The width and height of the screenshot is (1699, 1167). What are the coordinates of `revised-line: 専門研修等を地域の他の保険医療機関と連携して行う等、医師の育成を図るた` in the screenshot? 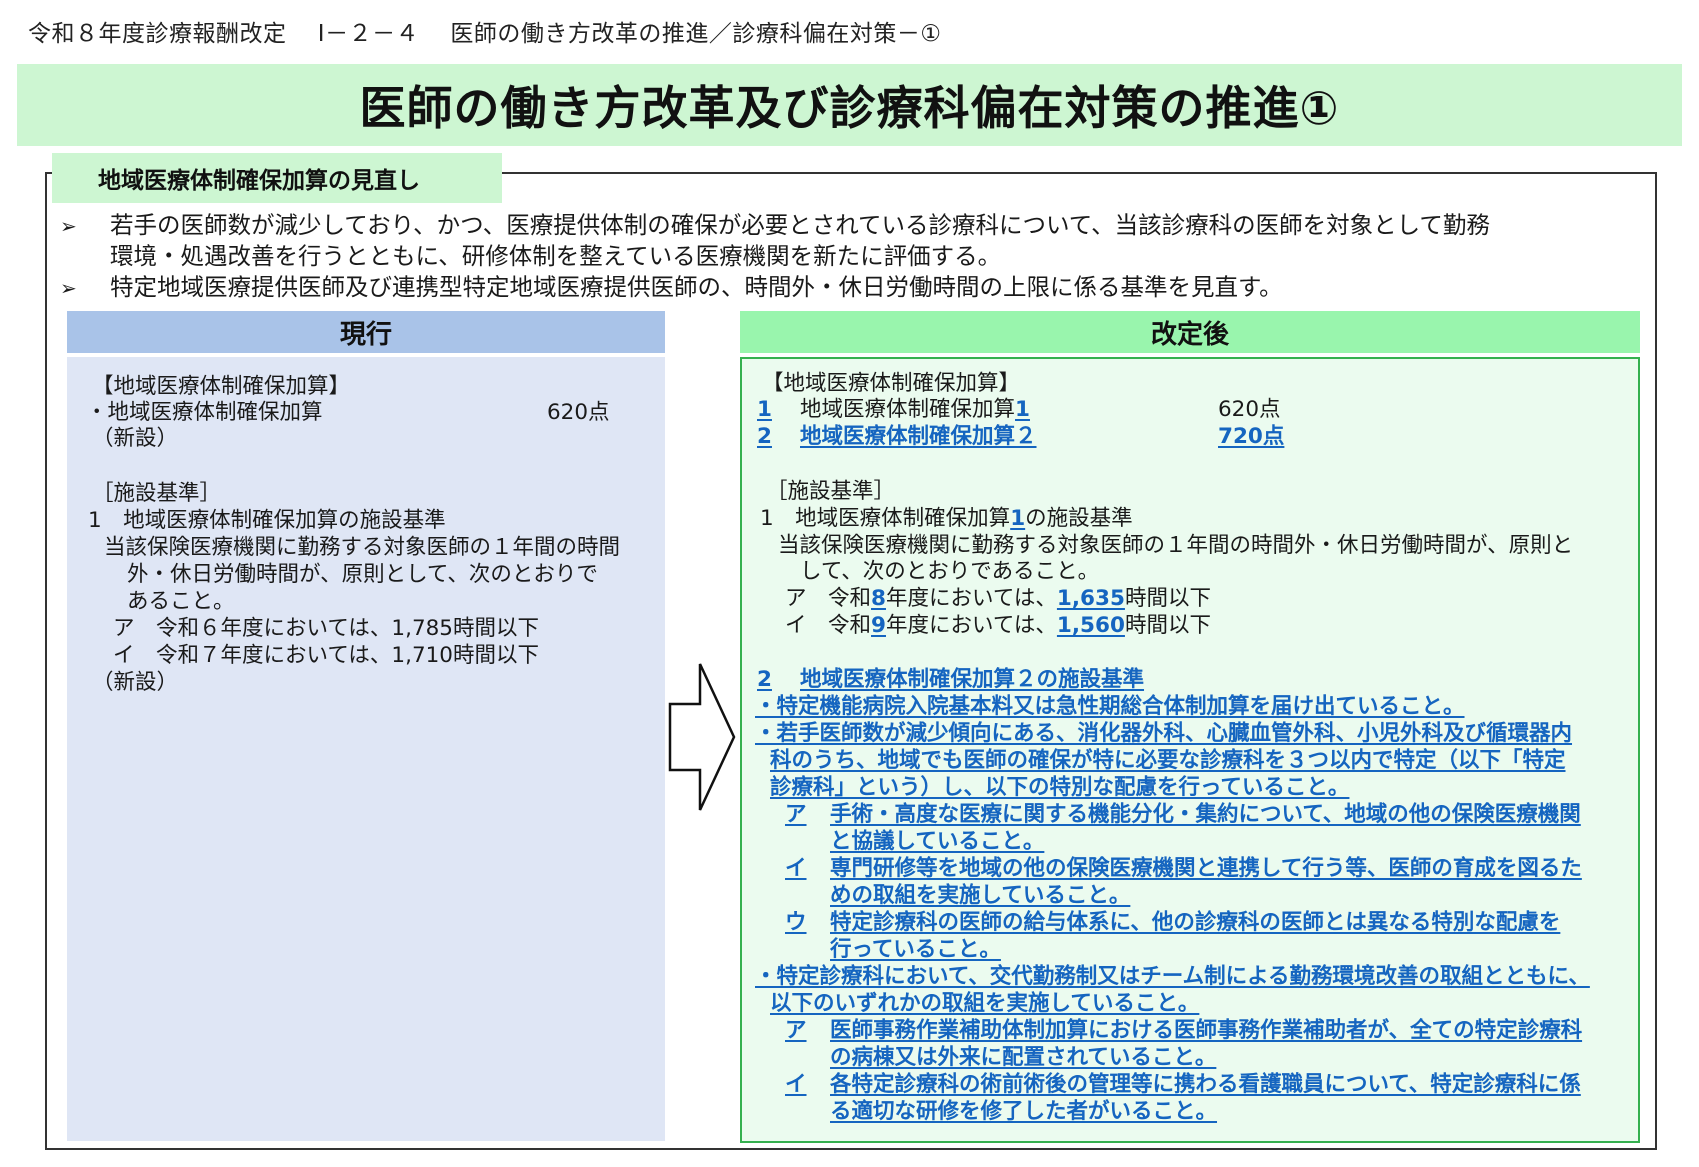 It's located at (1206, 868).